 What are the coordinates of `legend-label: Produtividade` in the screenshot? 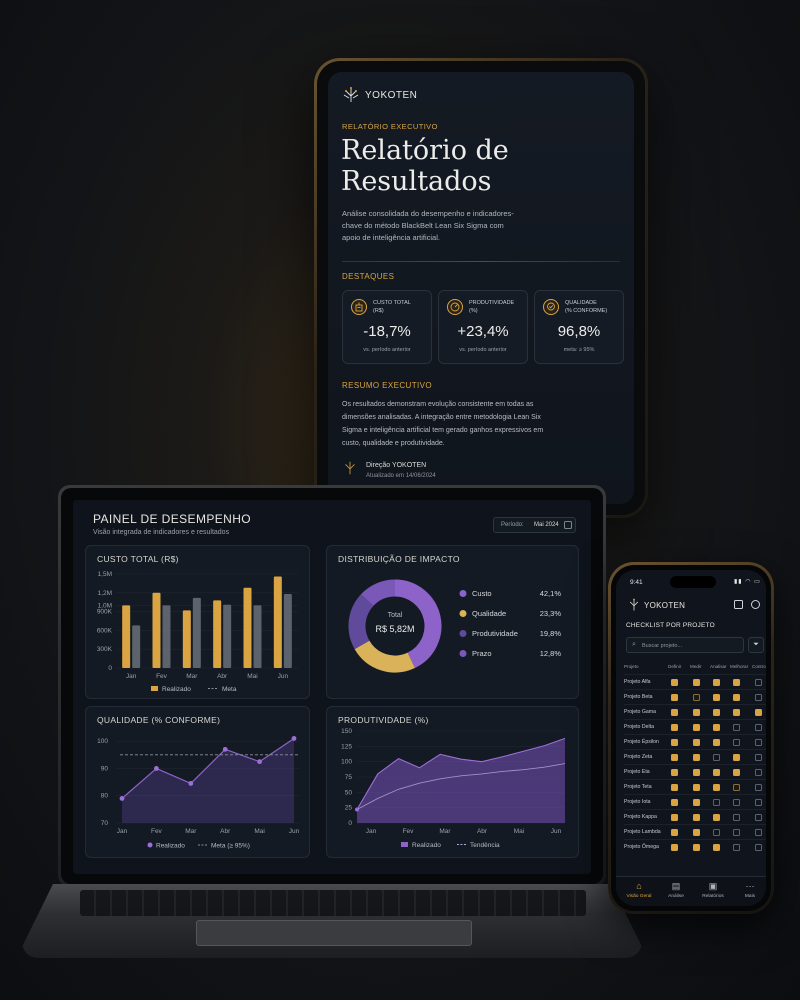 It's located at (495, 633).